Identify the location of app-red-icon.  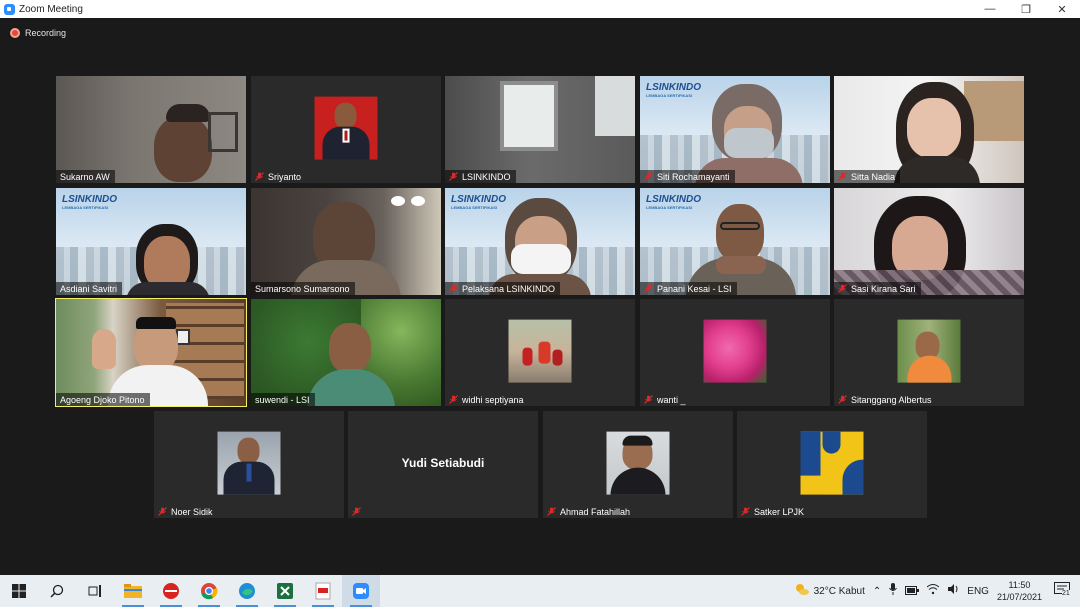
(171, 591).